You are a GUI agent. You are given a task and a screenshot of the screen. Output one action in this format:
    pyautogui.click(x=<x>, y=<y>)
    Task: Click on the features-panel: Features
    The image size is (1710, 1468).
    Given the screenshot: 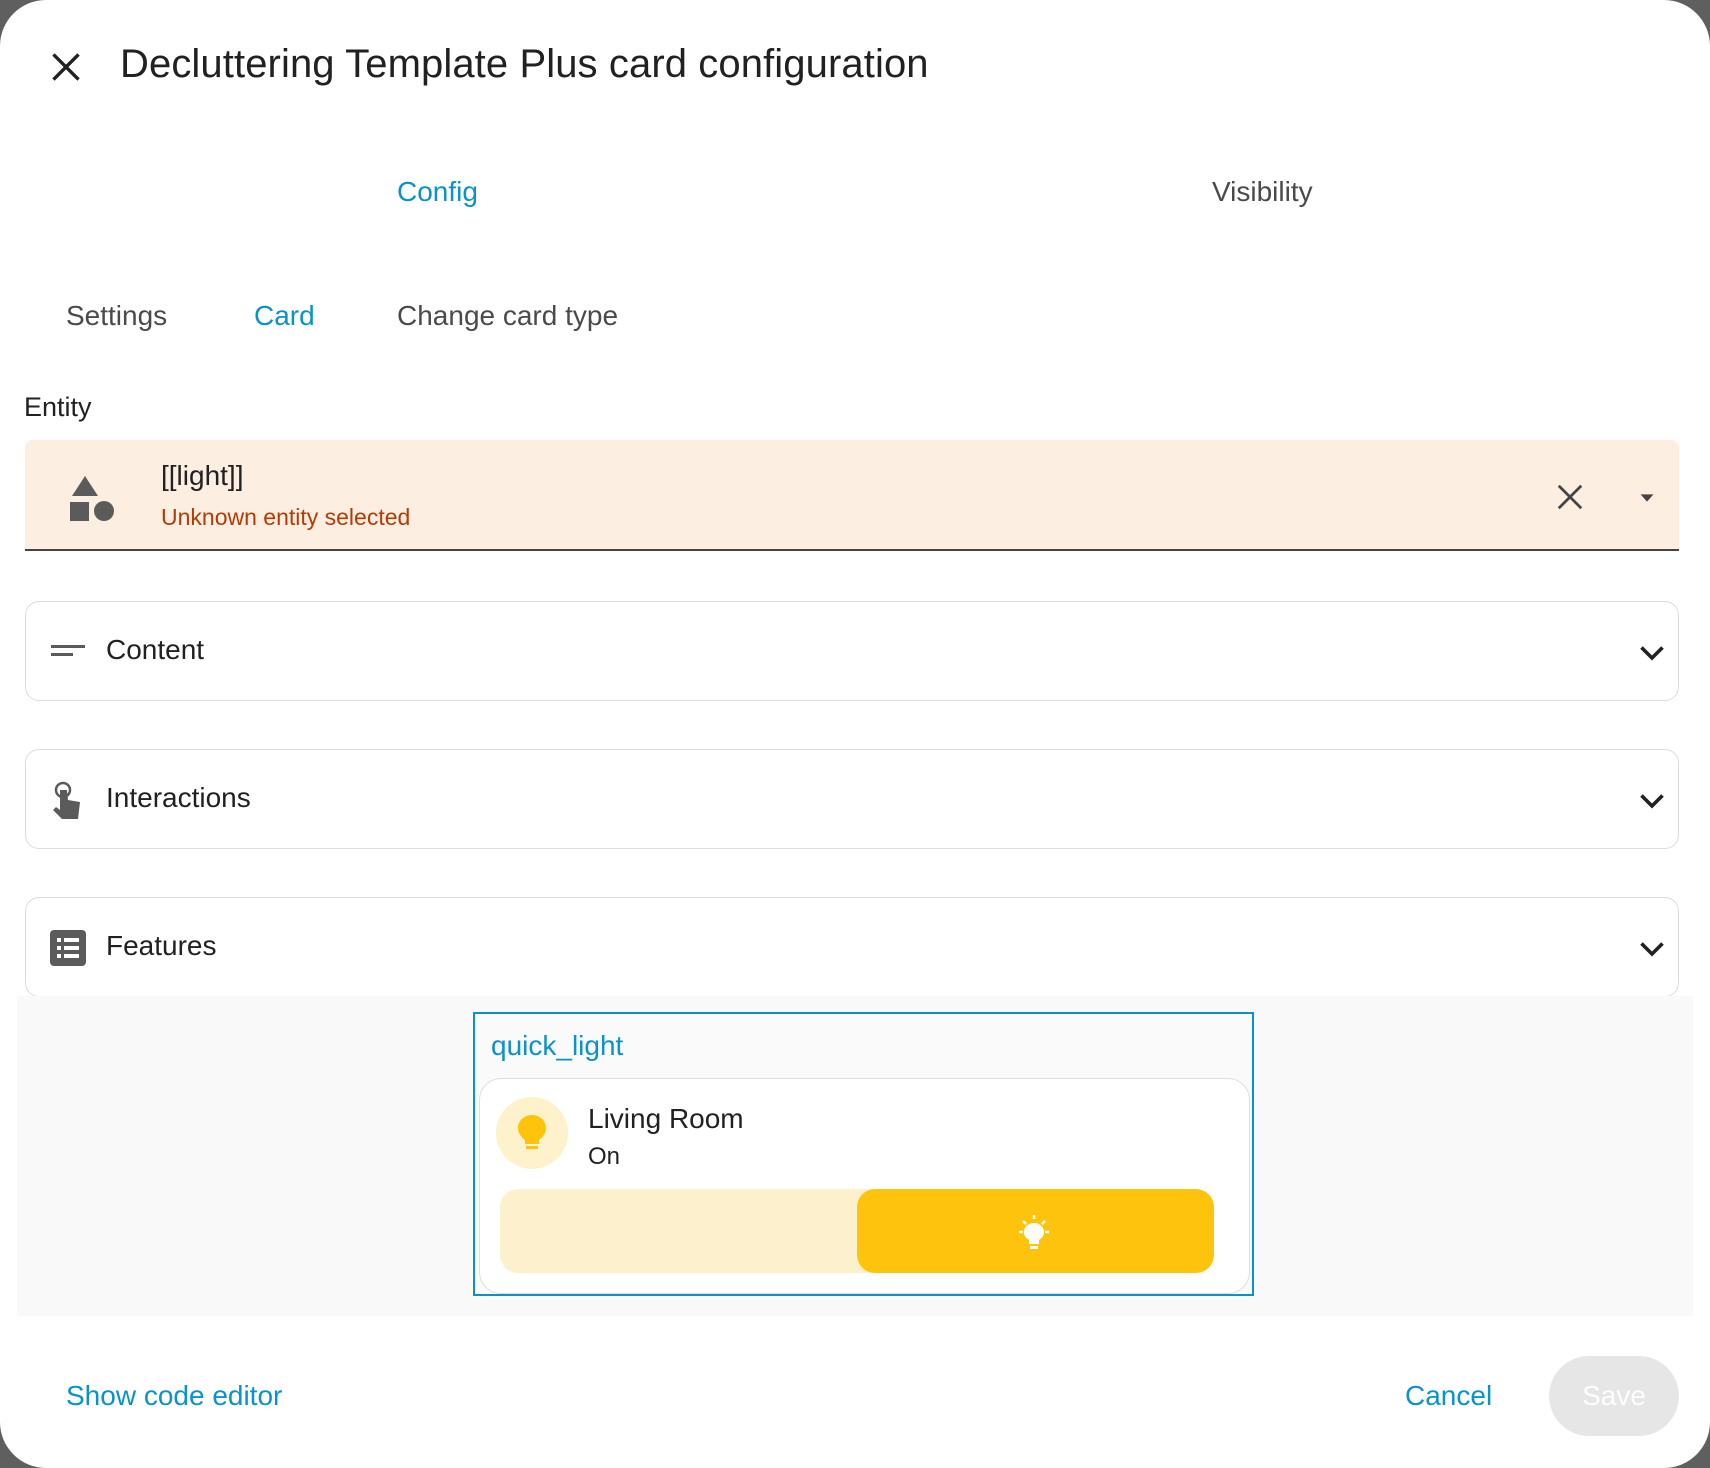 What is the action you would take?
    pyautogui.click(x=852, y=947)
    